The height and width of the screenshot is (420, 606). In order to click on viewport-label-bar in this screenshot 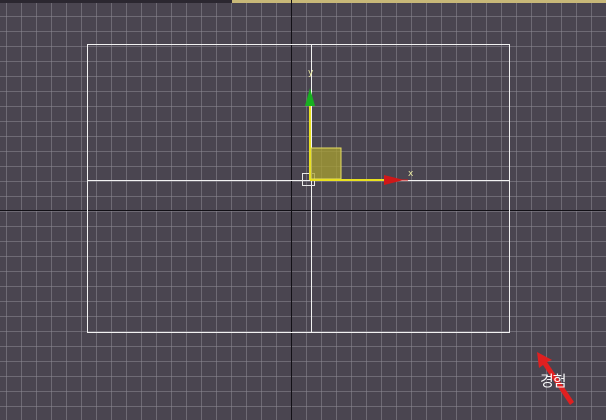, I will do `click(116, 1)`.